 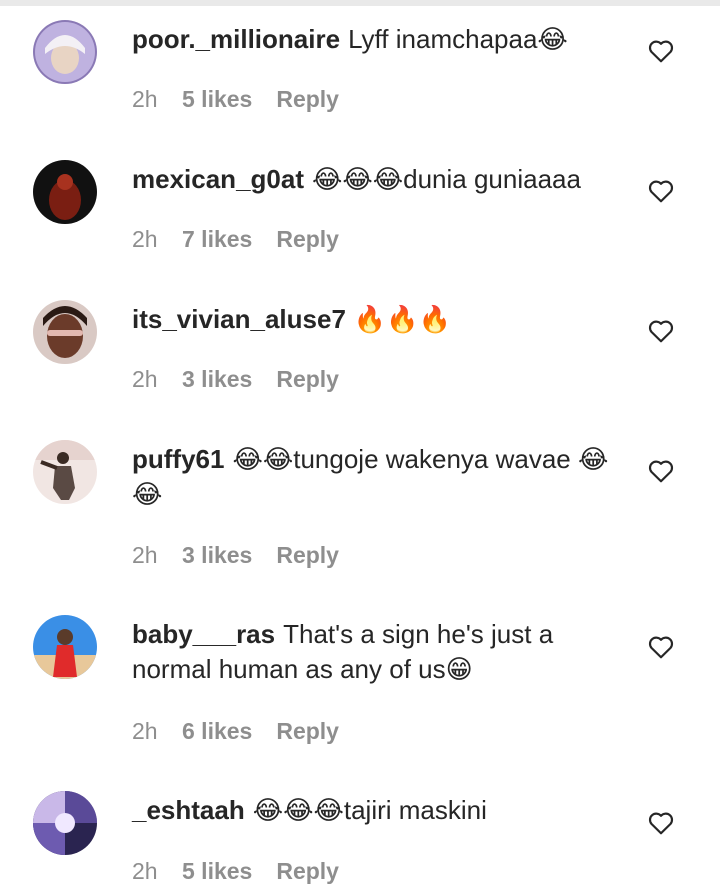 What do you see at coordinates (217, 239) in the screenshot?
I see `comment-likes: 7 likes` at bounding box center [217, 239].